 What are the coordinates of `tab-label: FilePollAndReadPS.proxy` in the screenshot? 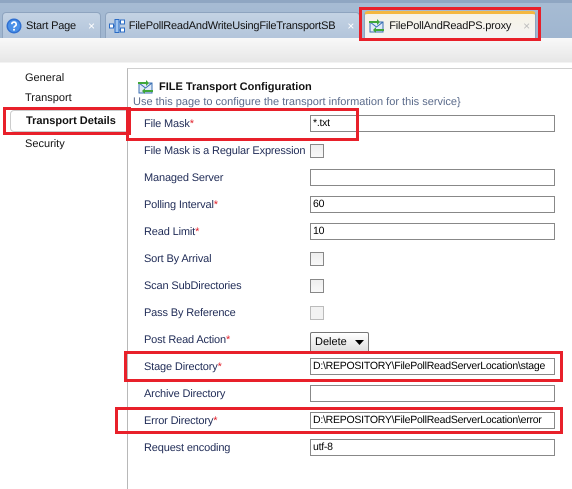 It's located at (450, 26).